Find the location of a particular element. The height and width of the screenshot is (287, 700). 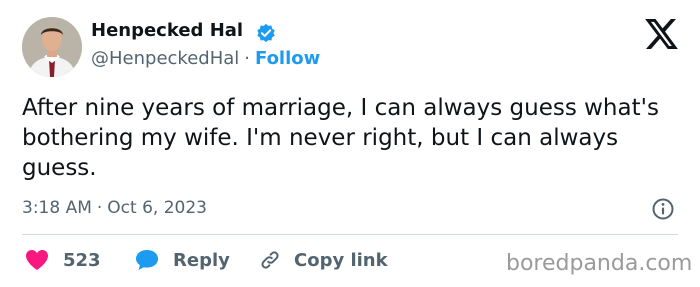

handle-row: @HenpeckedHal · Follow is located at coordinates (205, 58).